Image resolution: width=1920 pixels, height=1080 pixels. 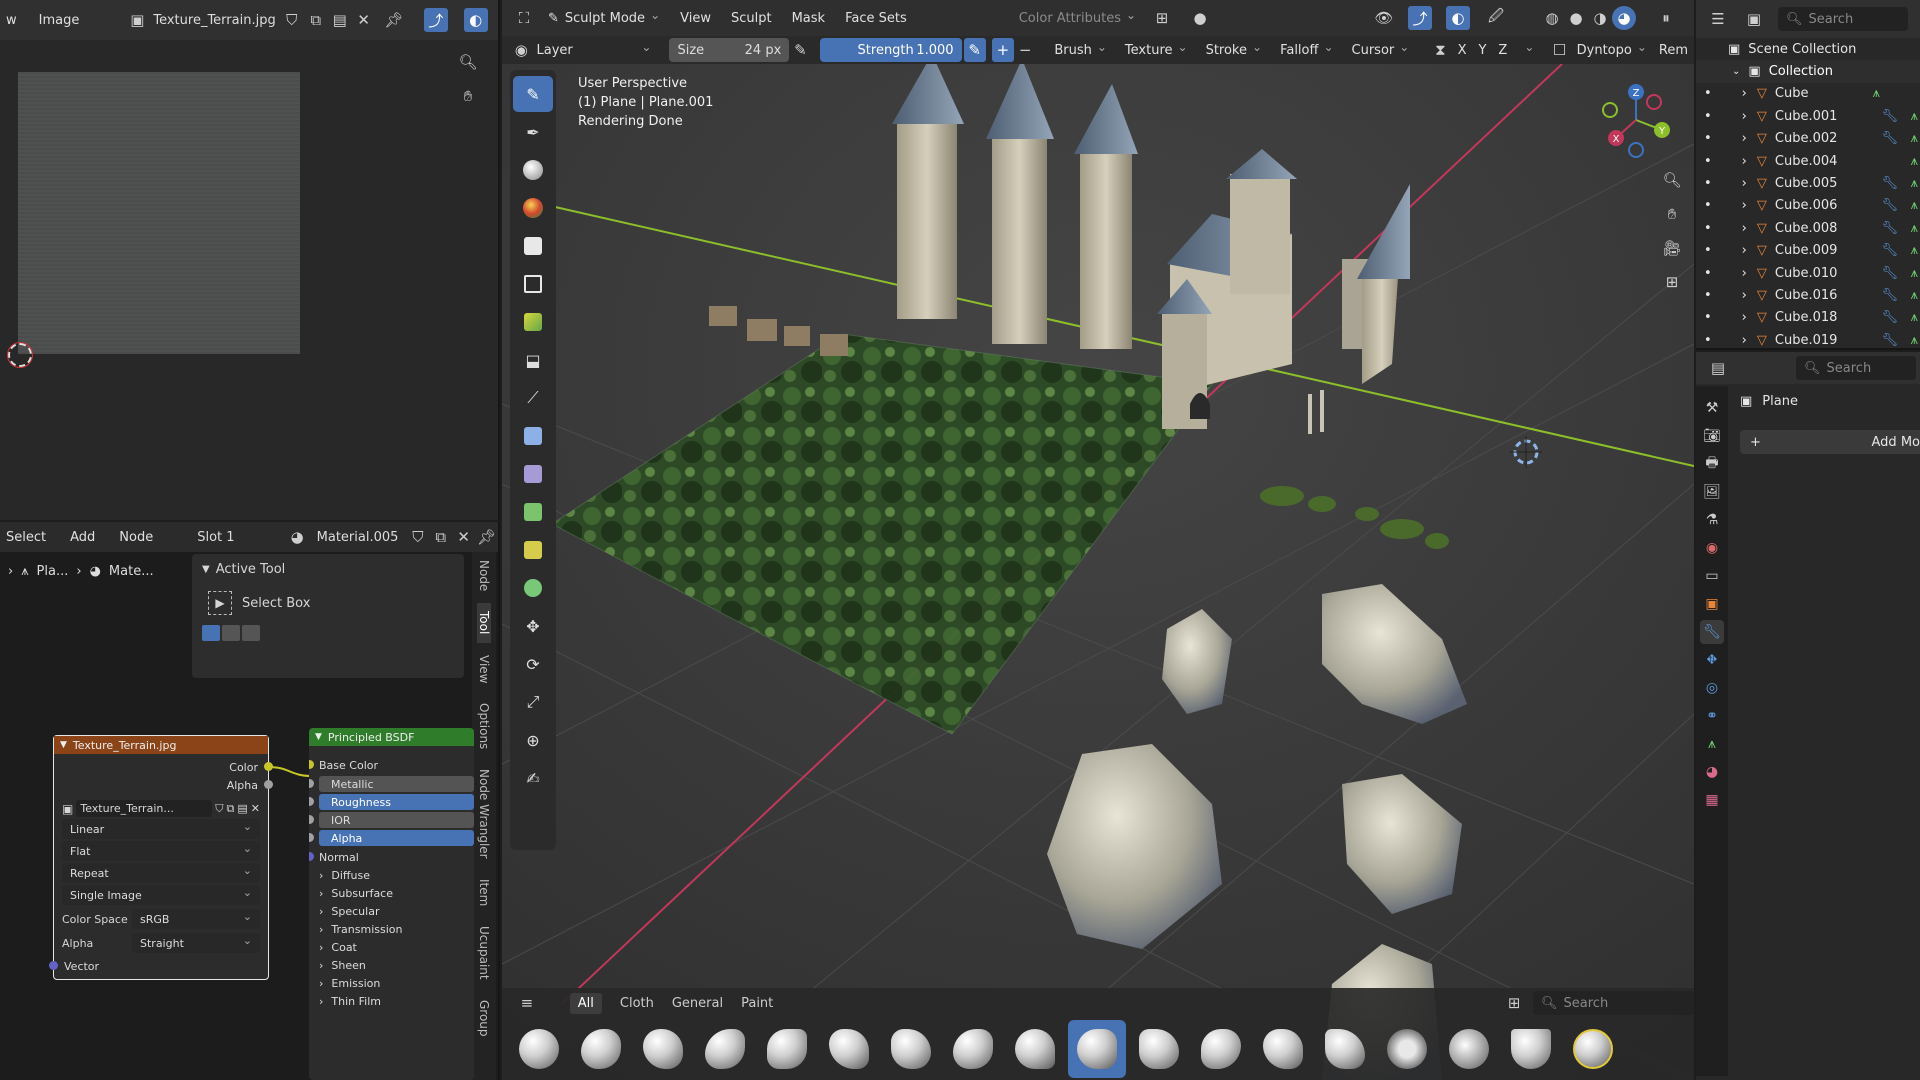 What do you see at coordinates (340, 20) in the screenshot?
I see `open-image-icon: ▤` at bounding box center [340, 20].